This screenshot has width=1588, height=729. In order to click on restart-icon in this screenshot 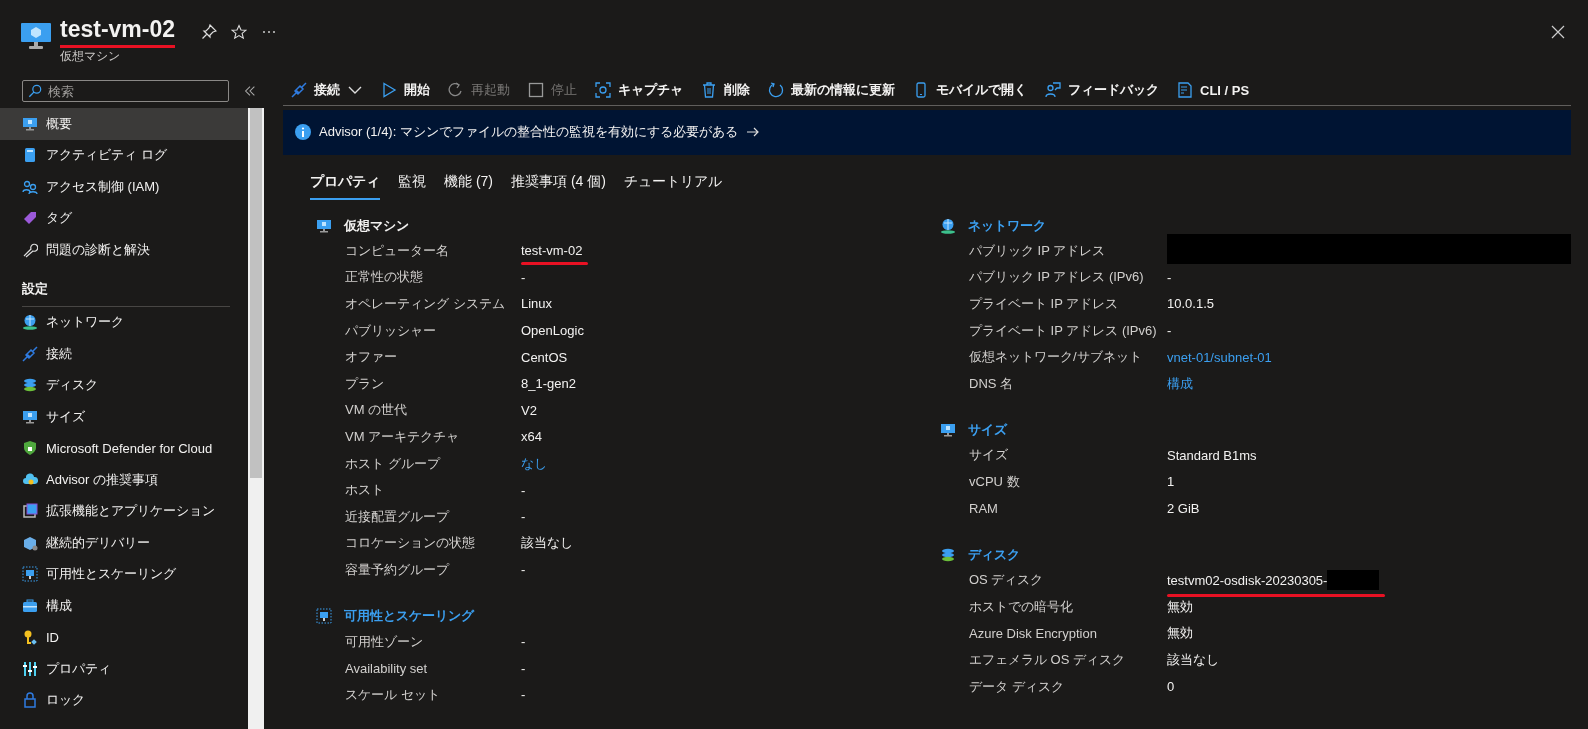, I will do `click(456, 90)`.